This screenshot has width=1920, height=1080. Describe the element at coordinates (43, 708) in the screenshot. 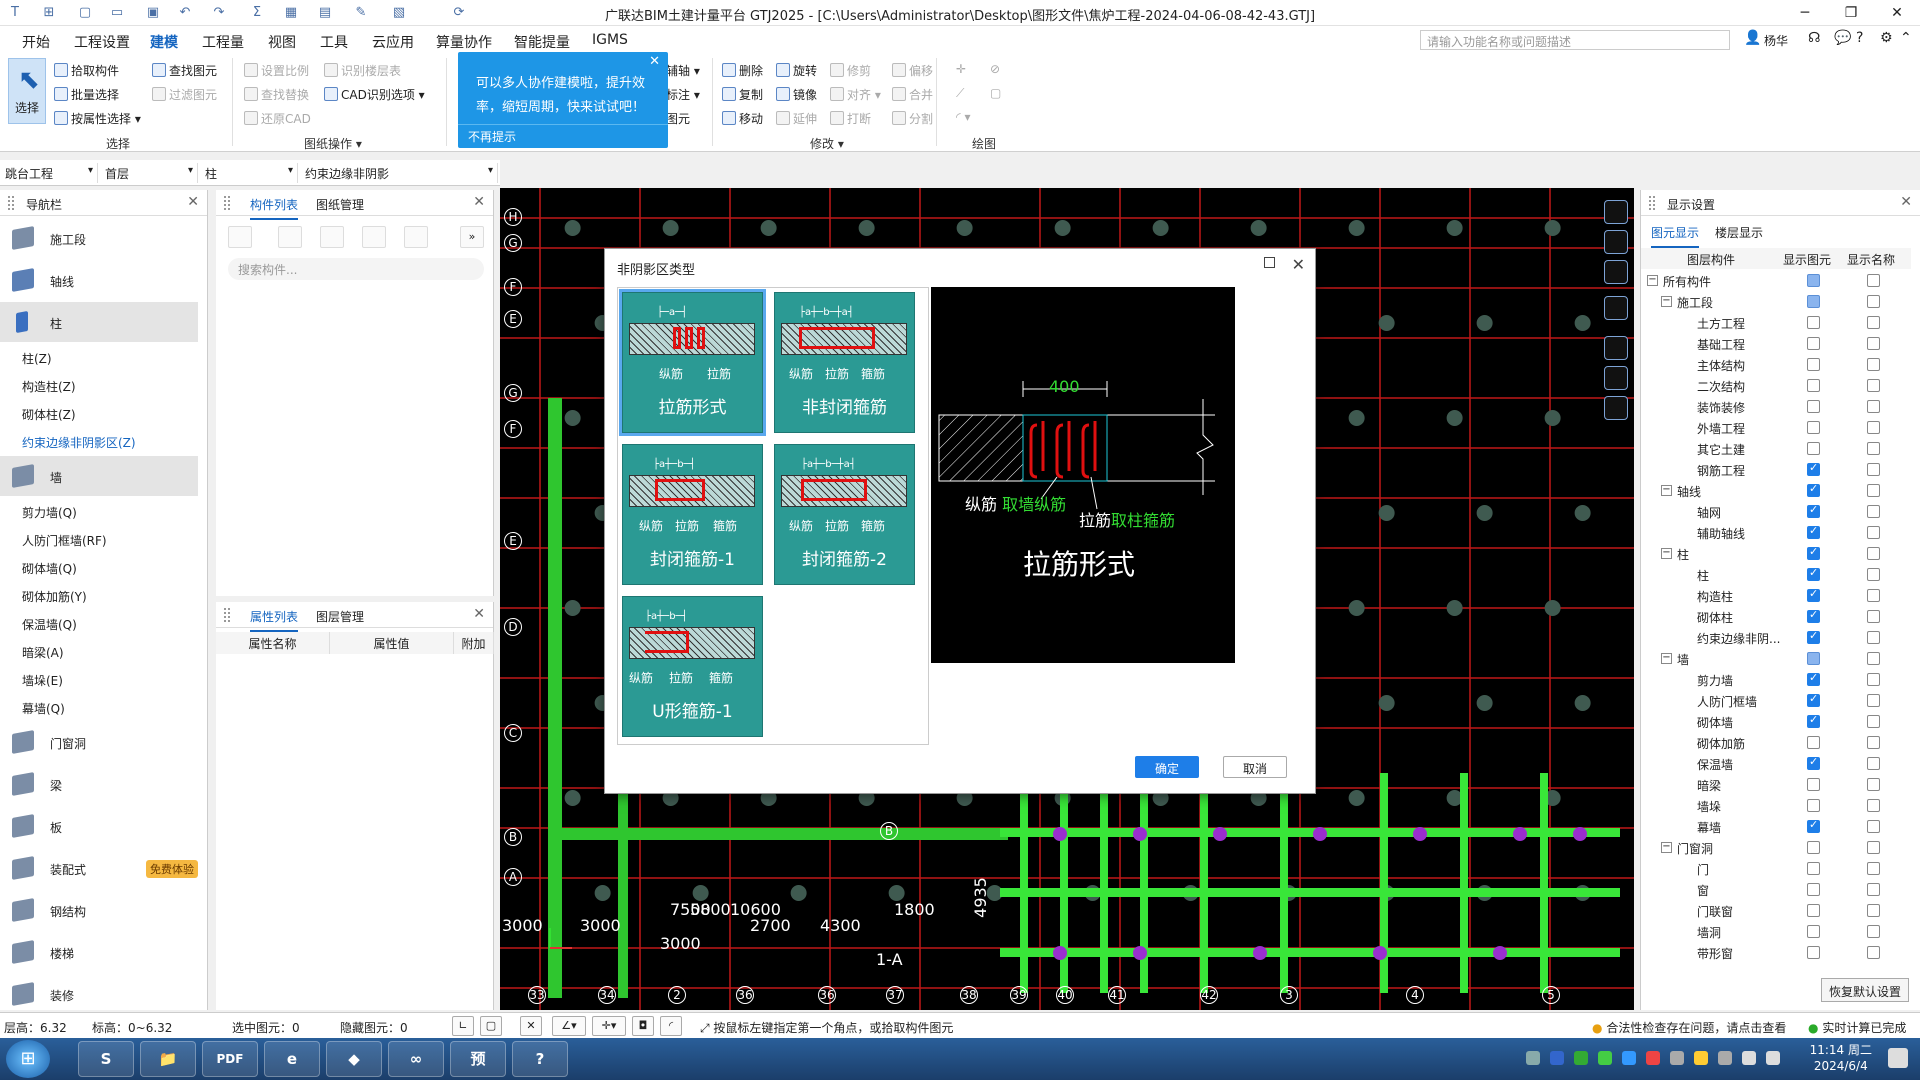

I see `nav-sub-curtain-wall: 幕墙(Q)` at that location.